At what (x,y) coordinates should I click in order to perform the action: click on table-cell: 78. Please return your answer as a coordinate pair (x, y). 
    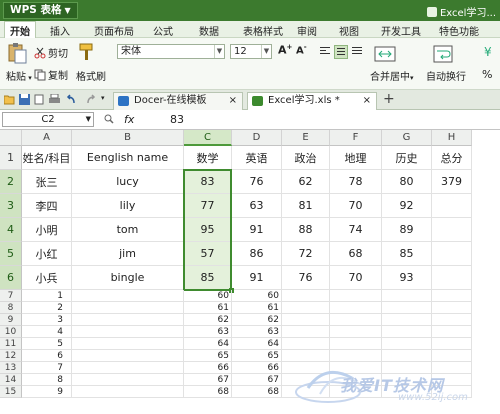
    Looking at the image, I should click on (356, 182).